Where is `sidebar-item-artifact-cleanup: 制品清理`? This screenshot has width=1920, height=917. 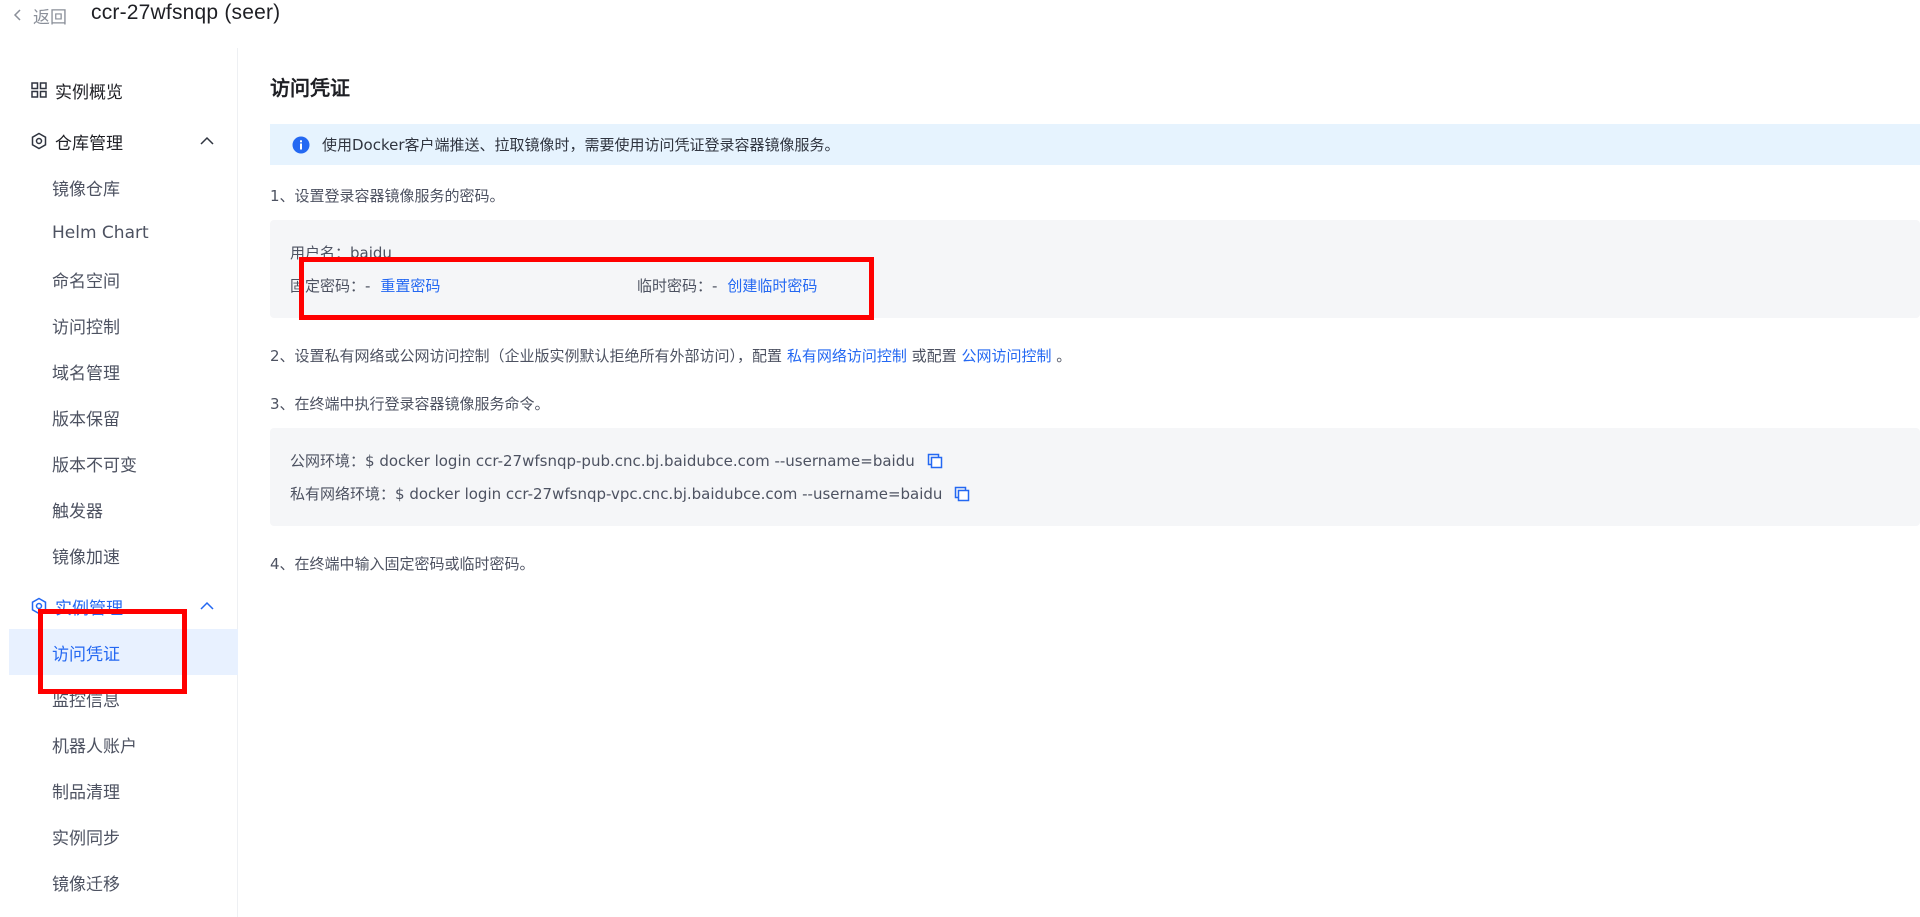 sidebar-item-artifact-cleanup: 制品清理 is located at coordinates (123, 790).